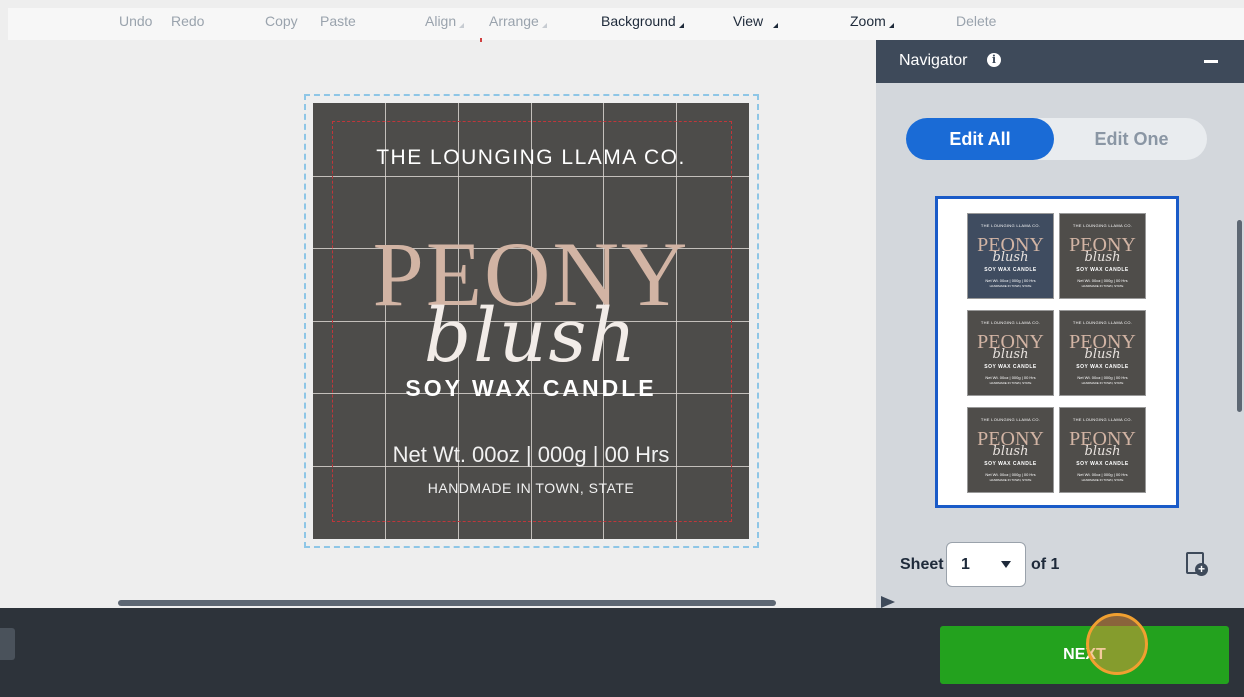 The image size is (1244, 697). What do you see at coordinates (338, 21) in the screenshot?
I see `paste-button: Paste` at bounding box center [338, 21].